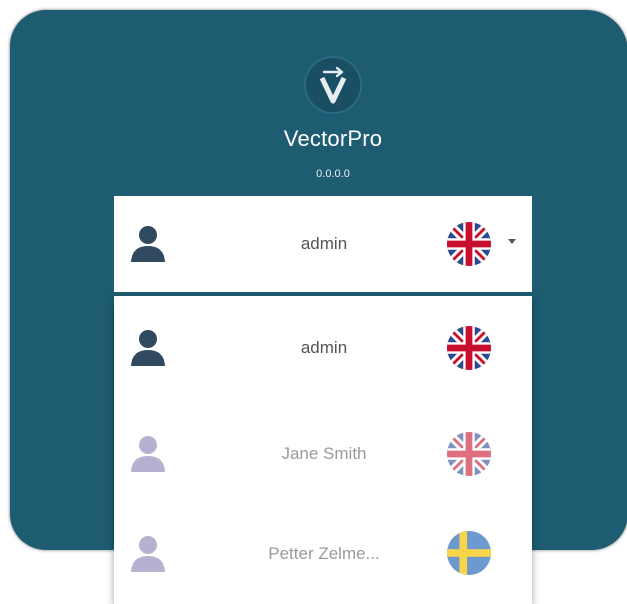  Describe the element at coordinates (333, 85) in the screenshot. I see `vectorpro-logo-icon` at that location.